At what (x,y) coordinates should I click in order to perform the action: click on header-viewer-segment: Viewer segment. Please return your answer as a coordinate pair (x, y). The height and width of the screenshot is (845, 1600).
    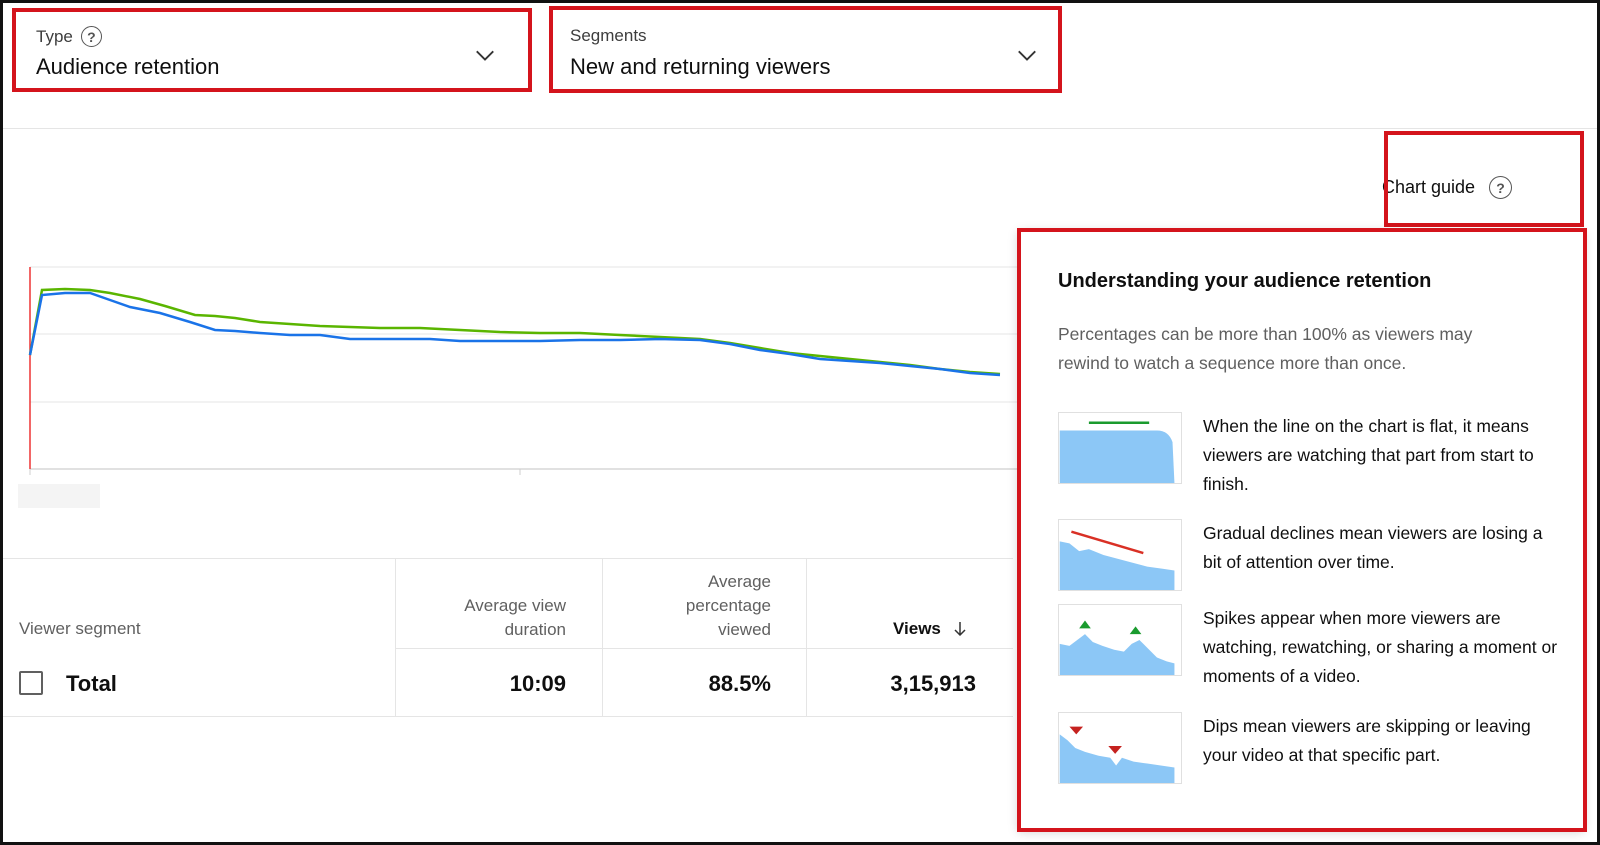
    Looking at the image, I should click on (80, 628).